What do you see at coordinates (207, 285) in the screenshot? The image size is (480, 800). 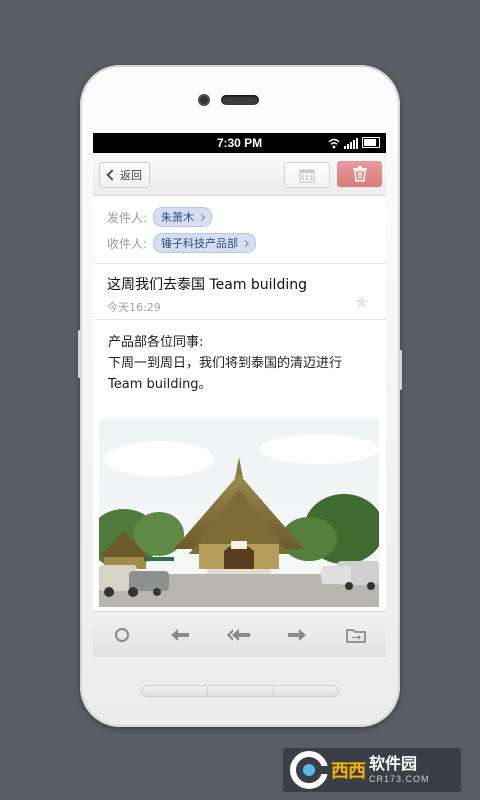 I see `mail-subject: 这周我们去泰国 Team building` at bounding box center [207, 285].